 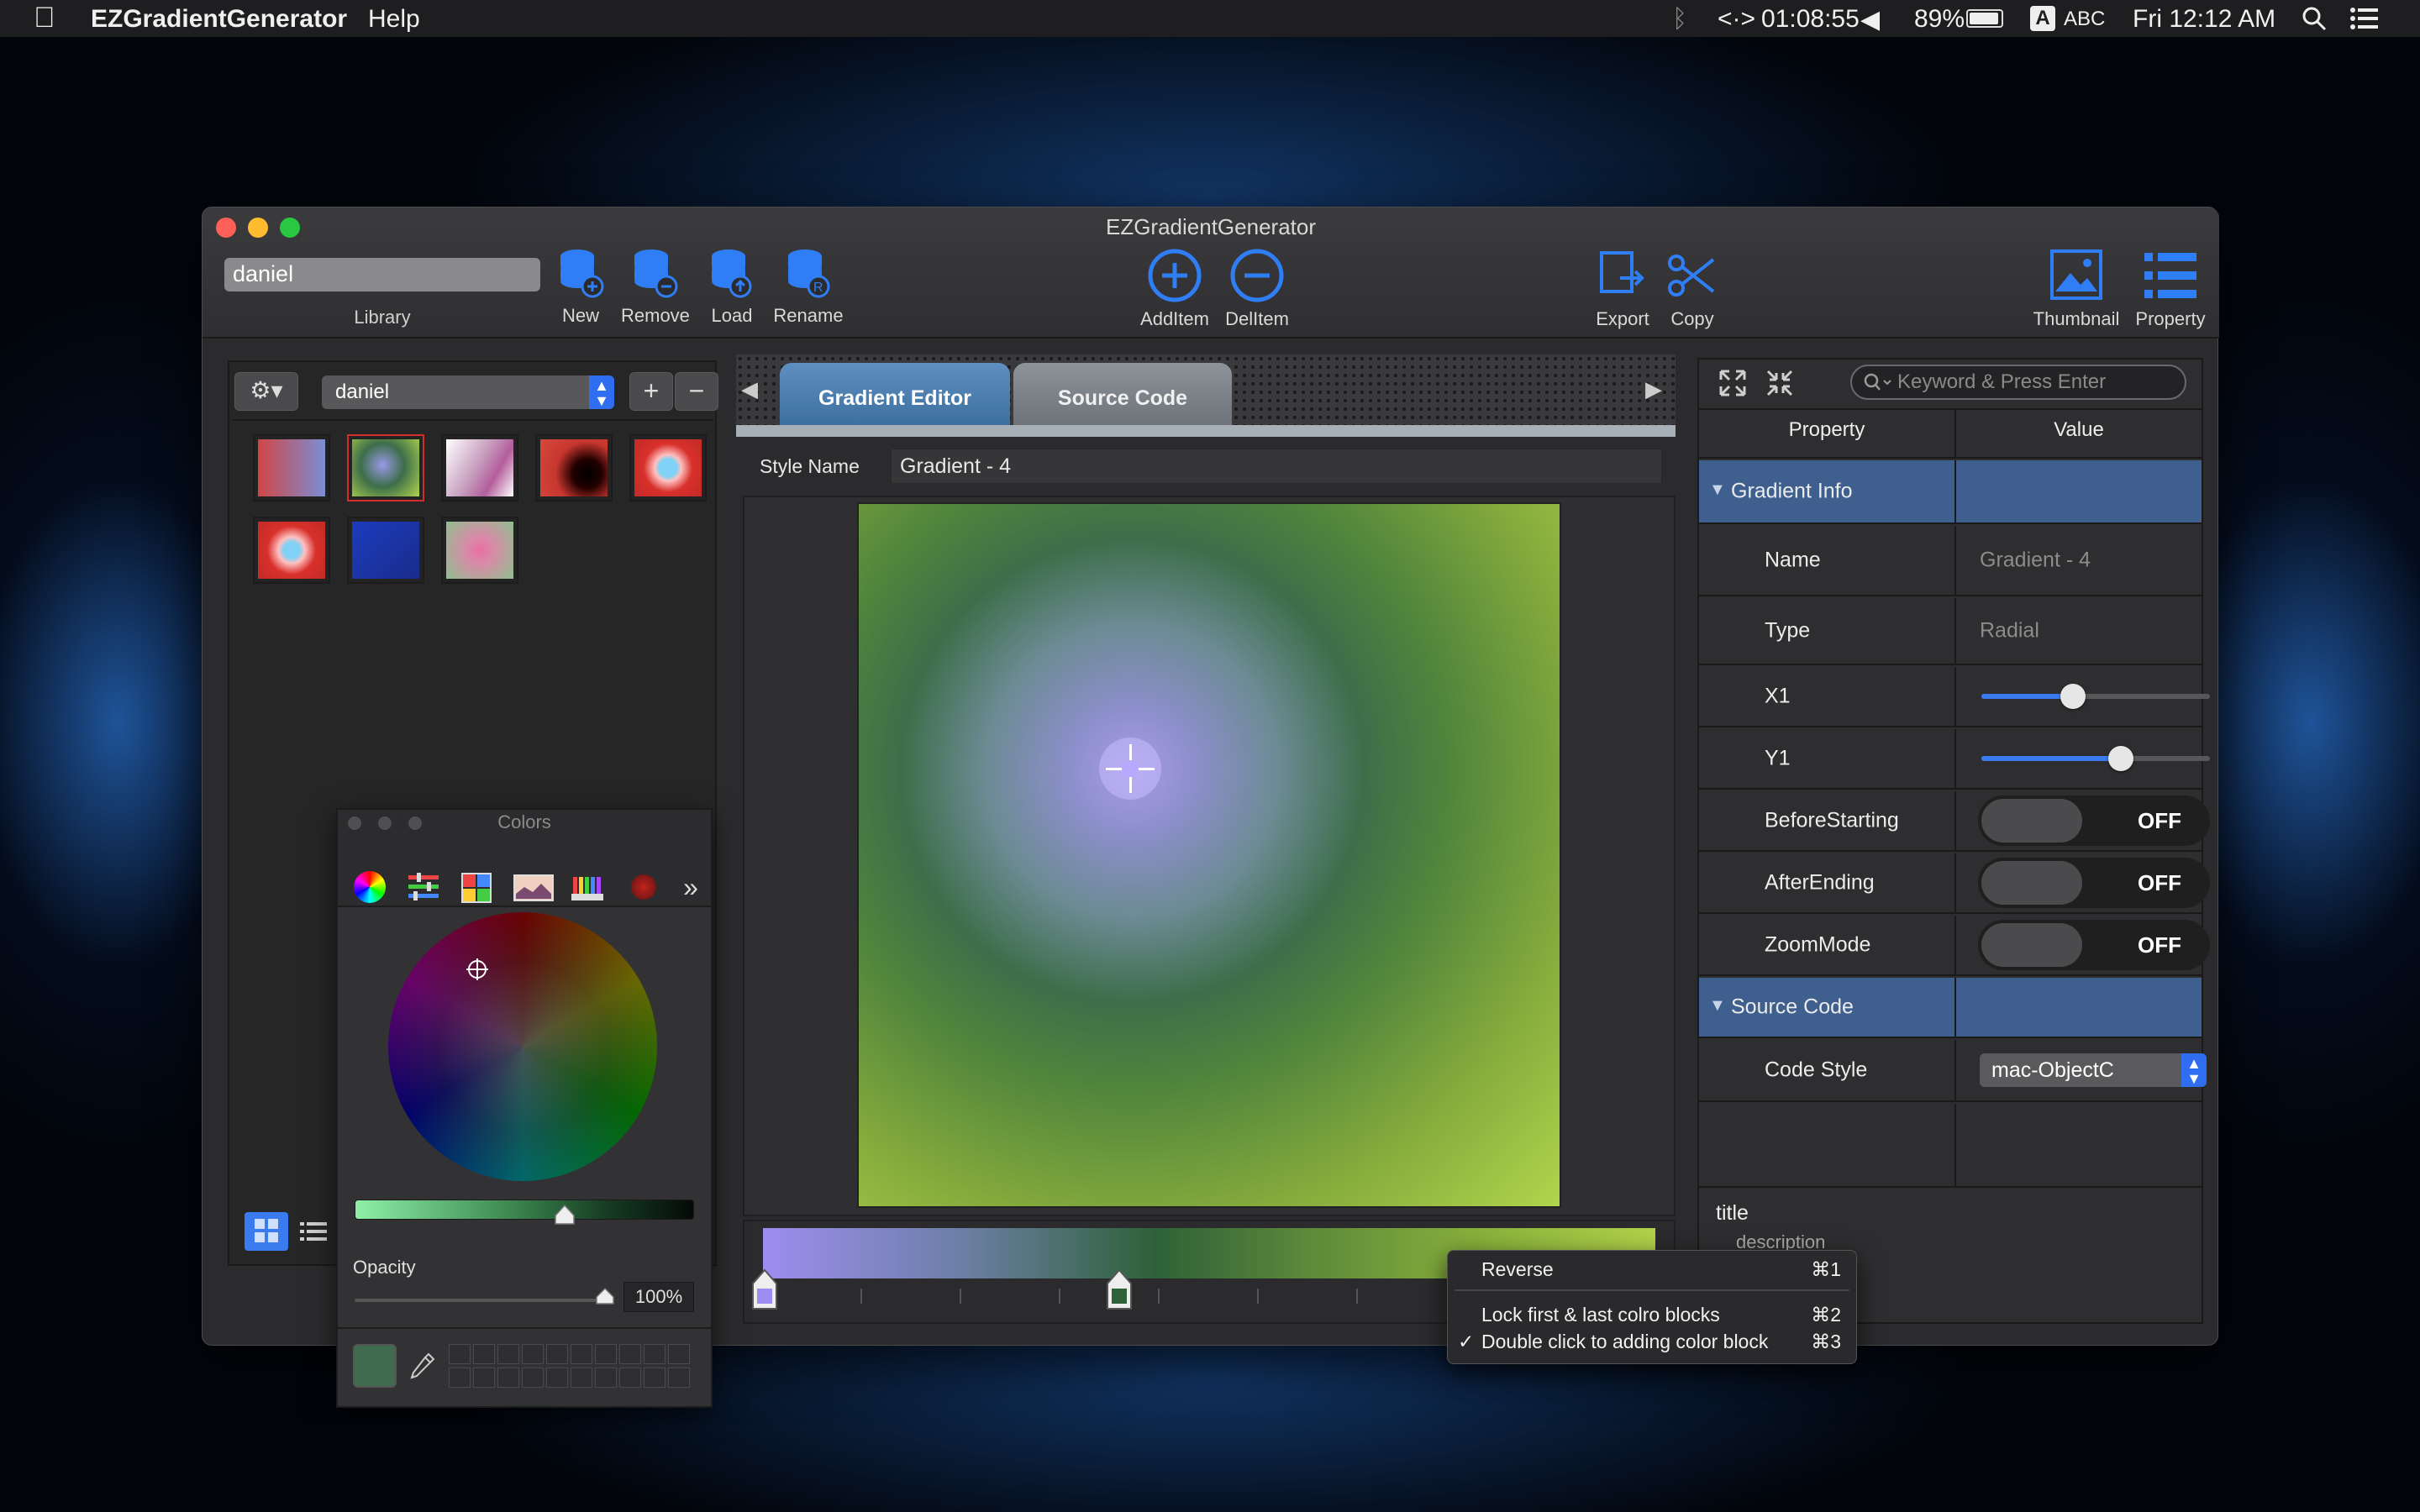 What do you see at coordinates (2170, 289) in the screenshot?
I see `property-view-button: Property` at bounding box center [2170, 289].